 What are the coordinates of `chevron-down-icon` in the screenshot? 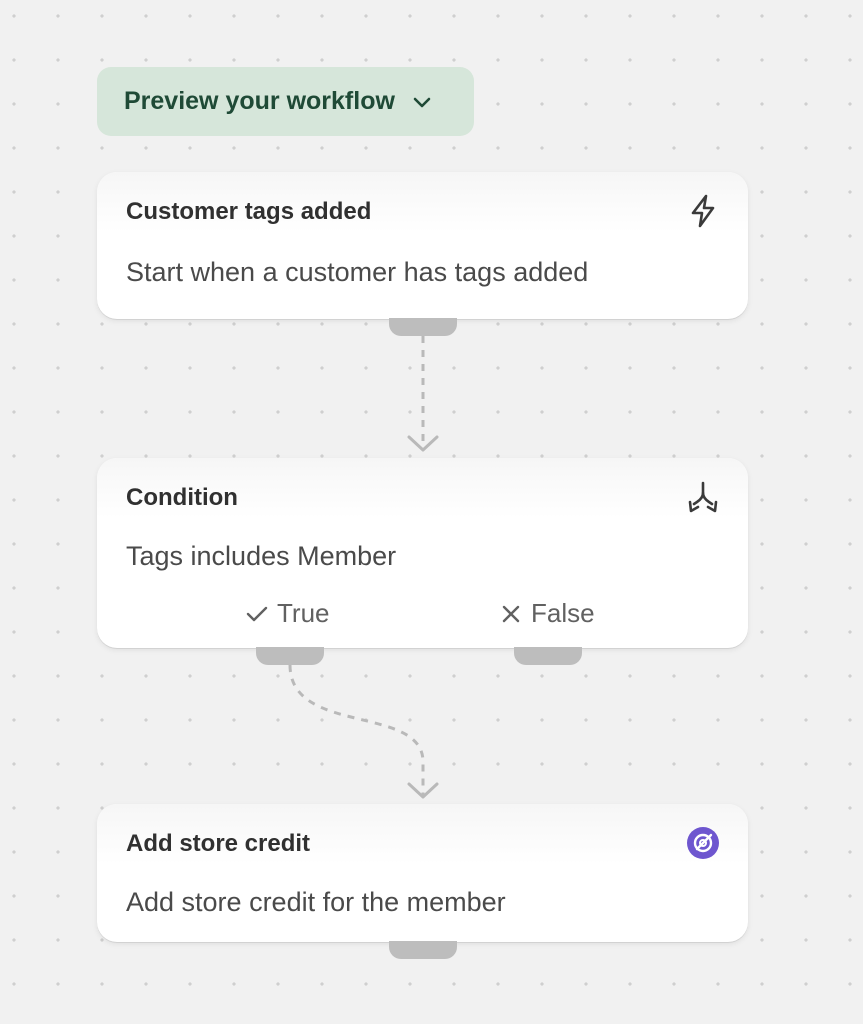 It's located at (422, 102).